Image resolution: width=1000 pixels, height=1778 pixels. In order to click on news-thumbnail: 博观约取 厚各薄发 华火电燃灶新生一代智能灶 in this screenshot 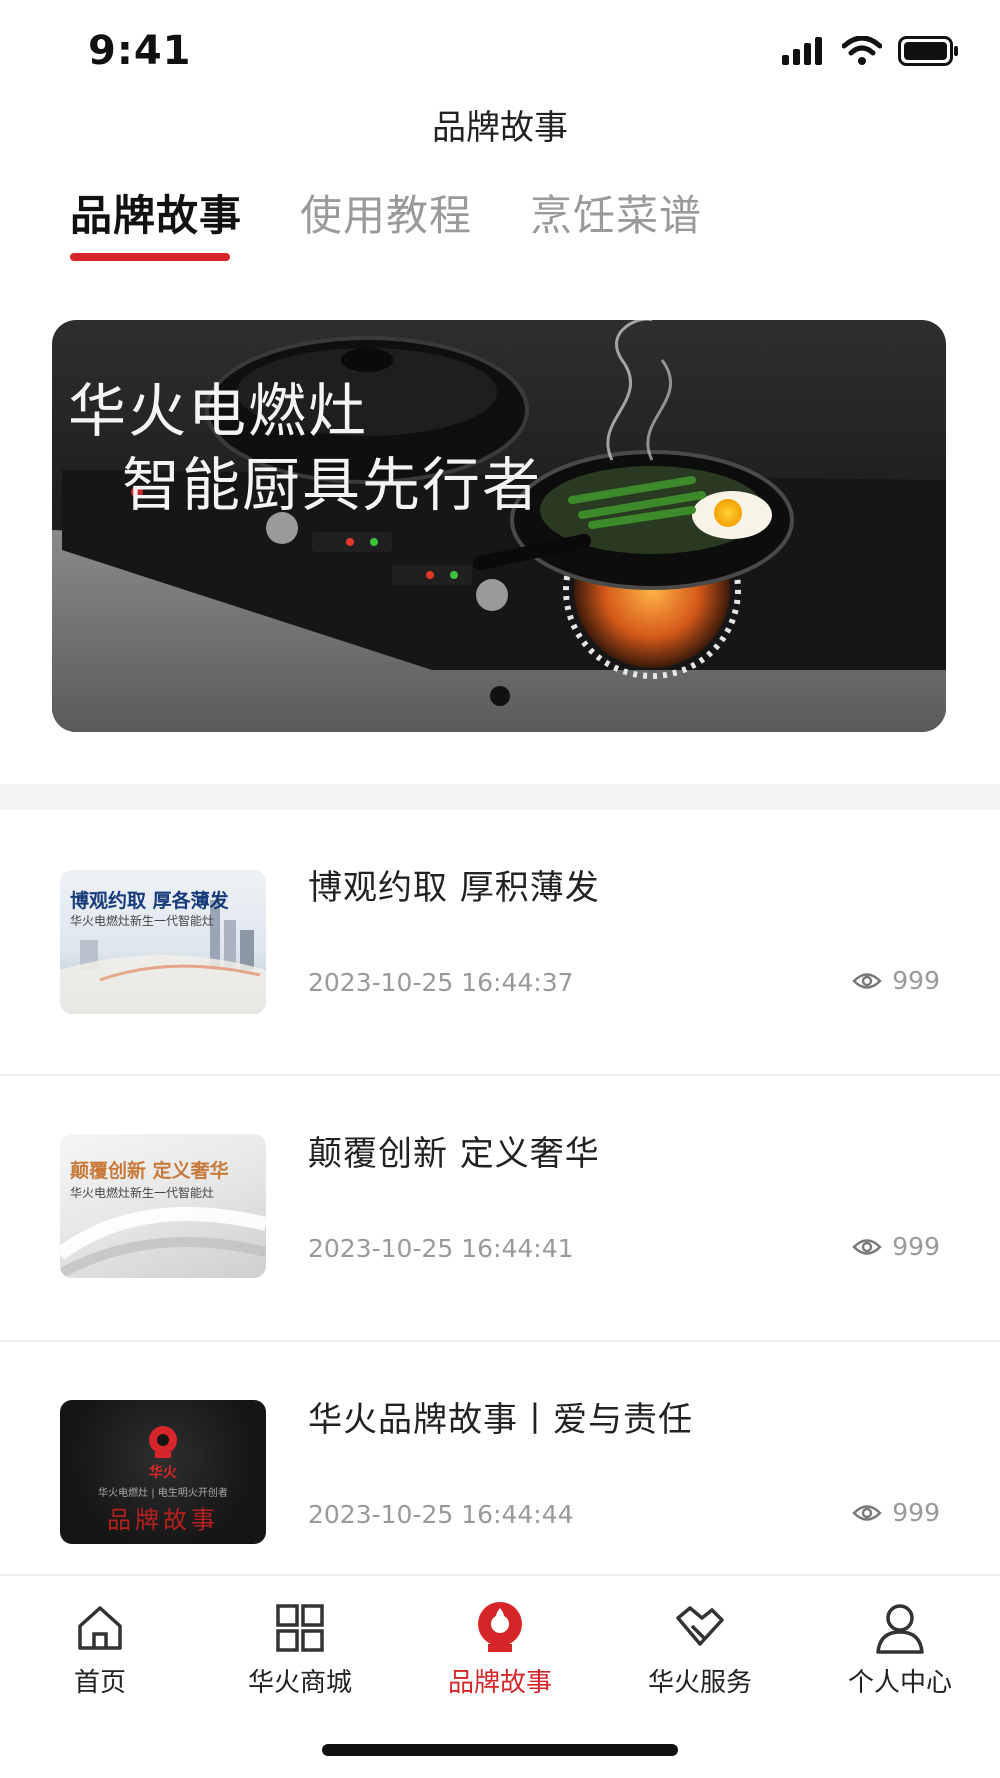, I will do `click(163, 942)`.